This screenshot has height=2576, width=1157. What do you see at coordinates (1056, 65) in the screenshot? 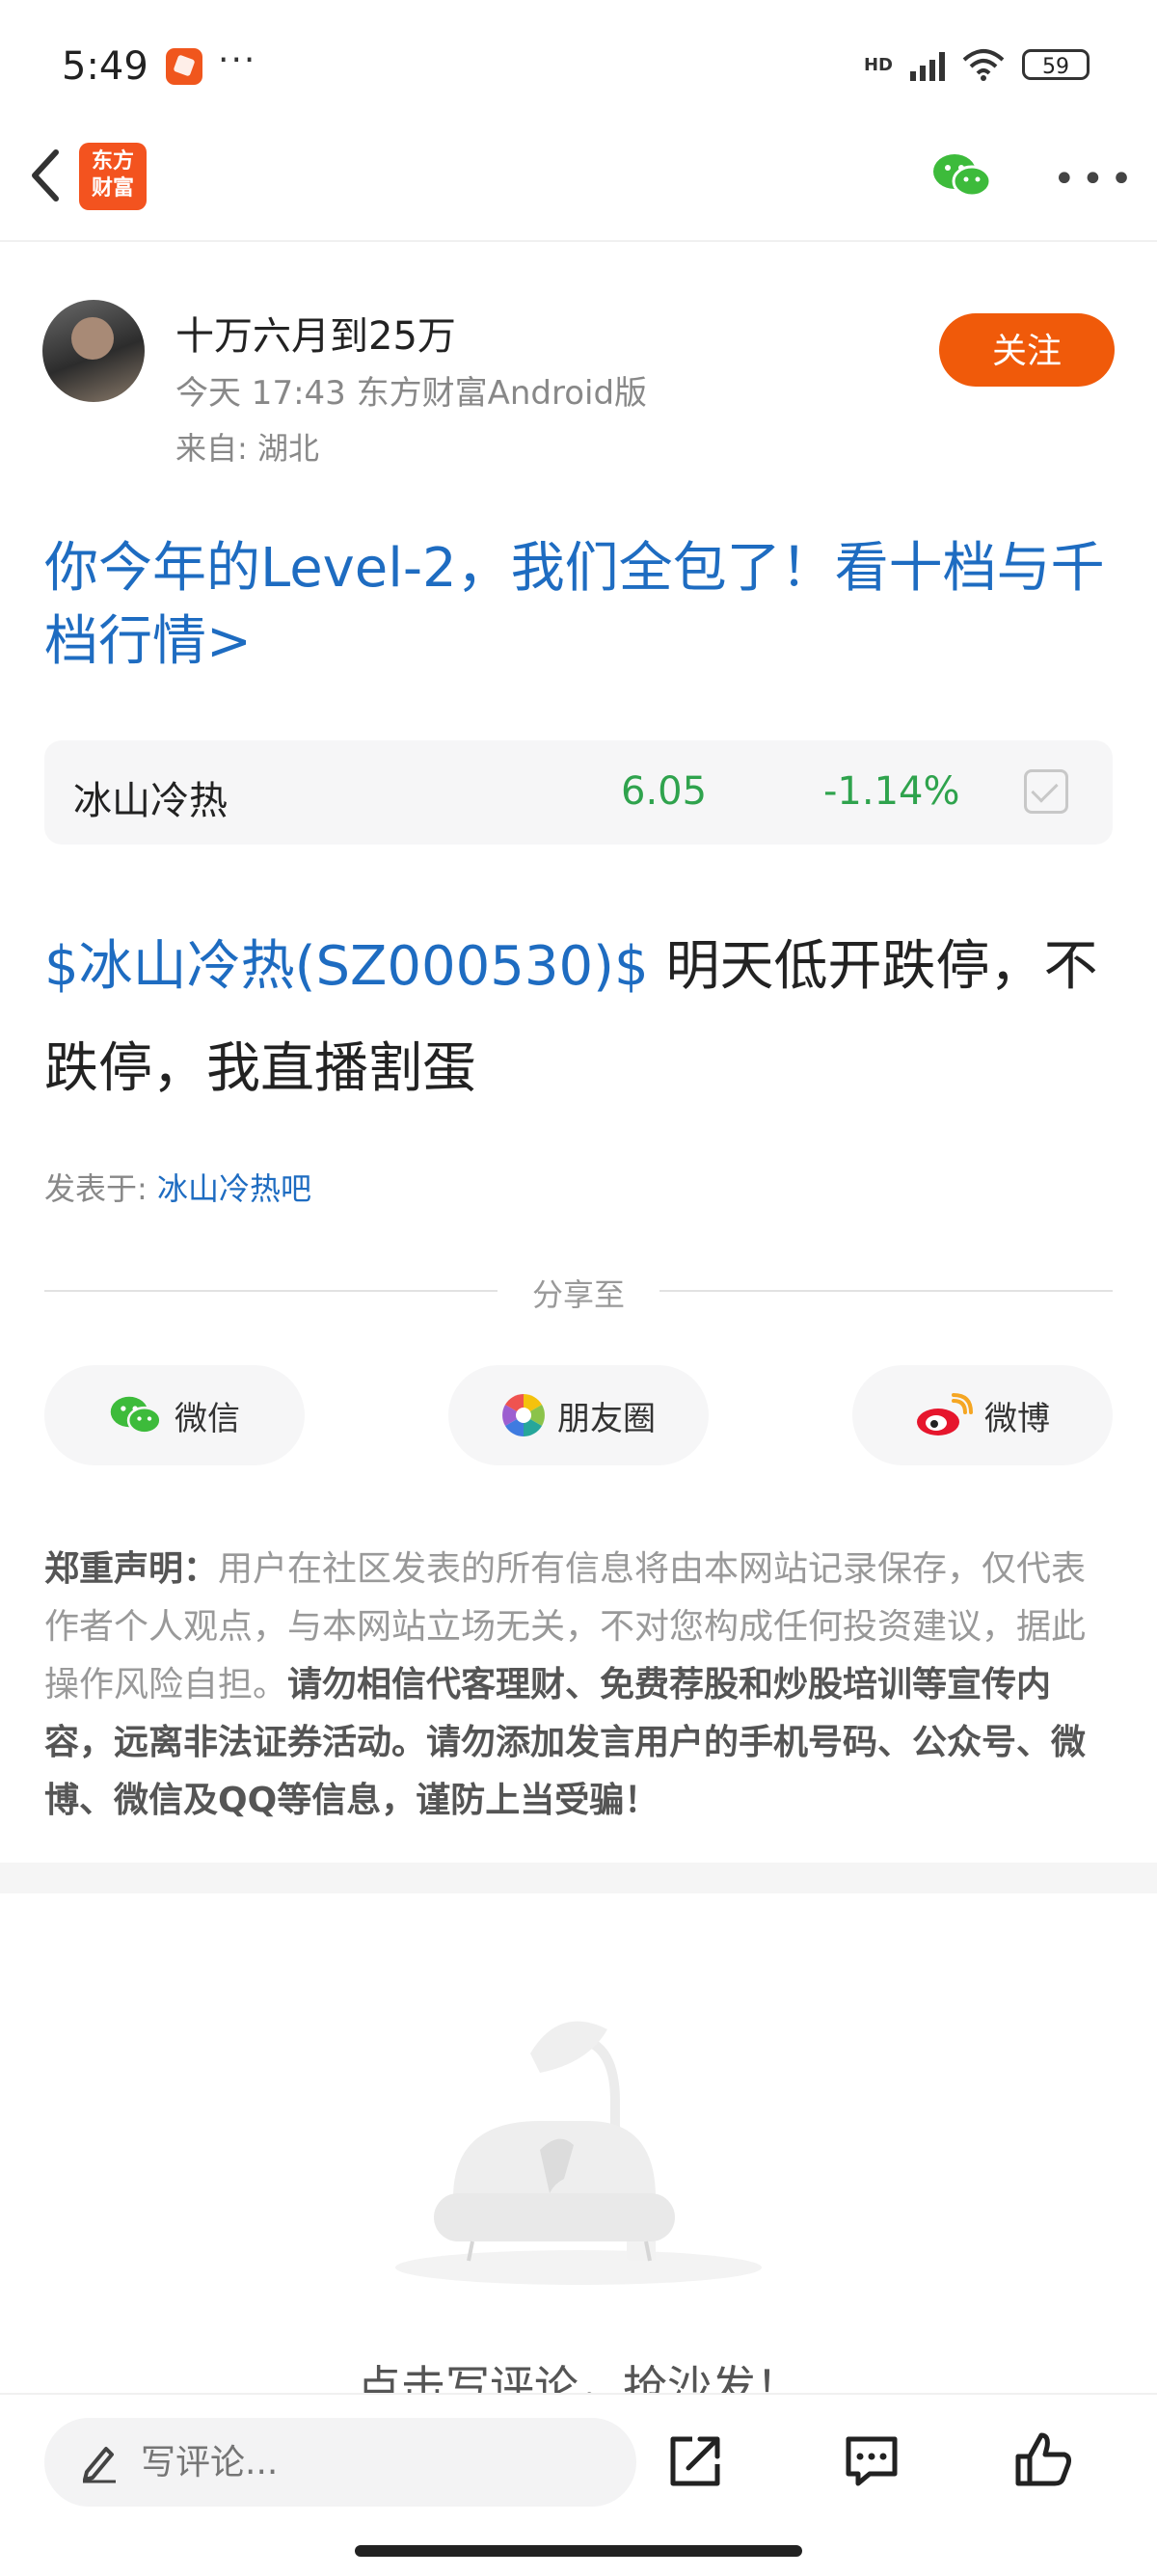
I see `battery-icon: 59` at bounding box center [1056, 65].